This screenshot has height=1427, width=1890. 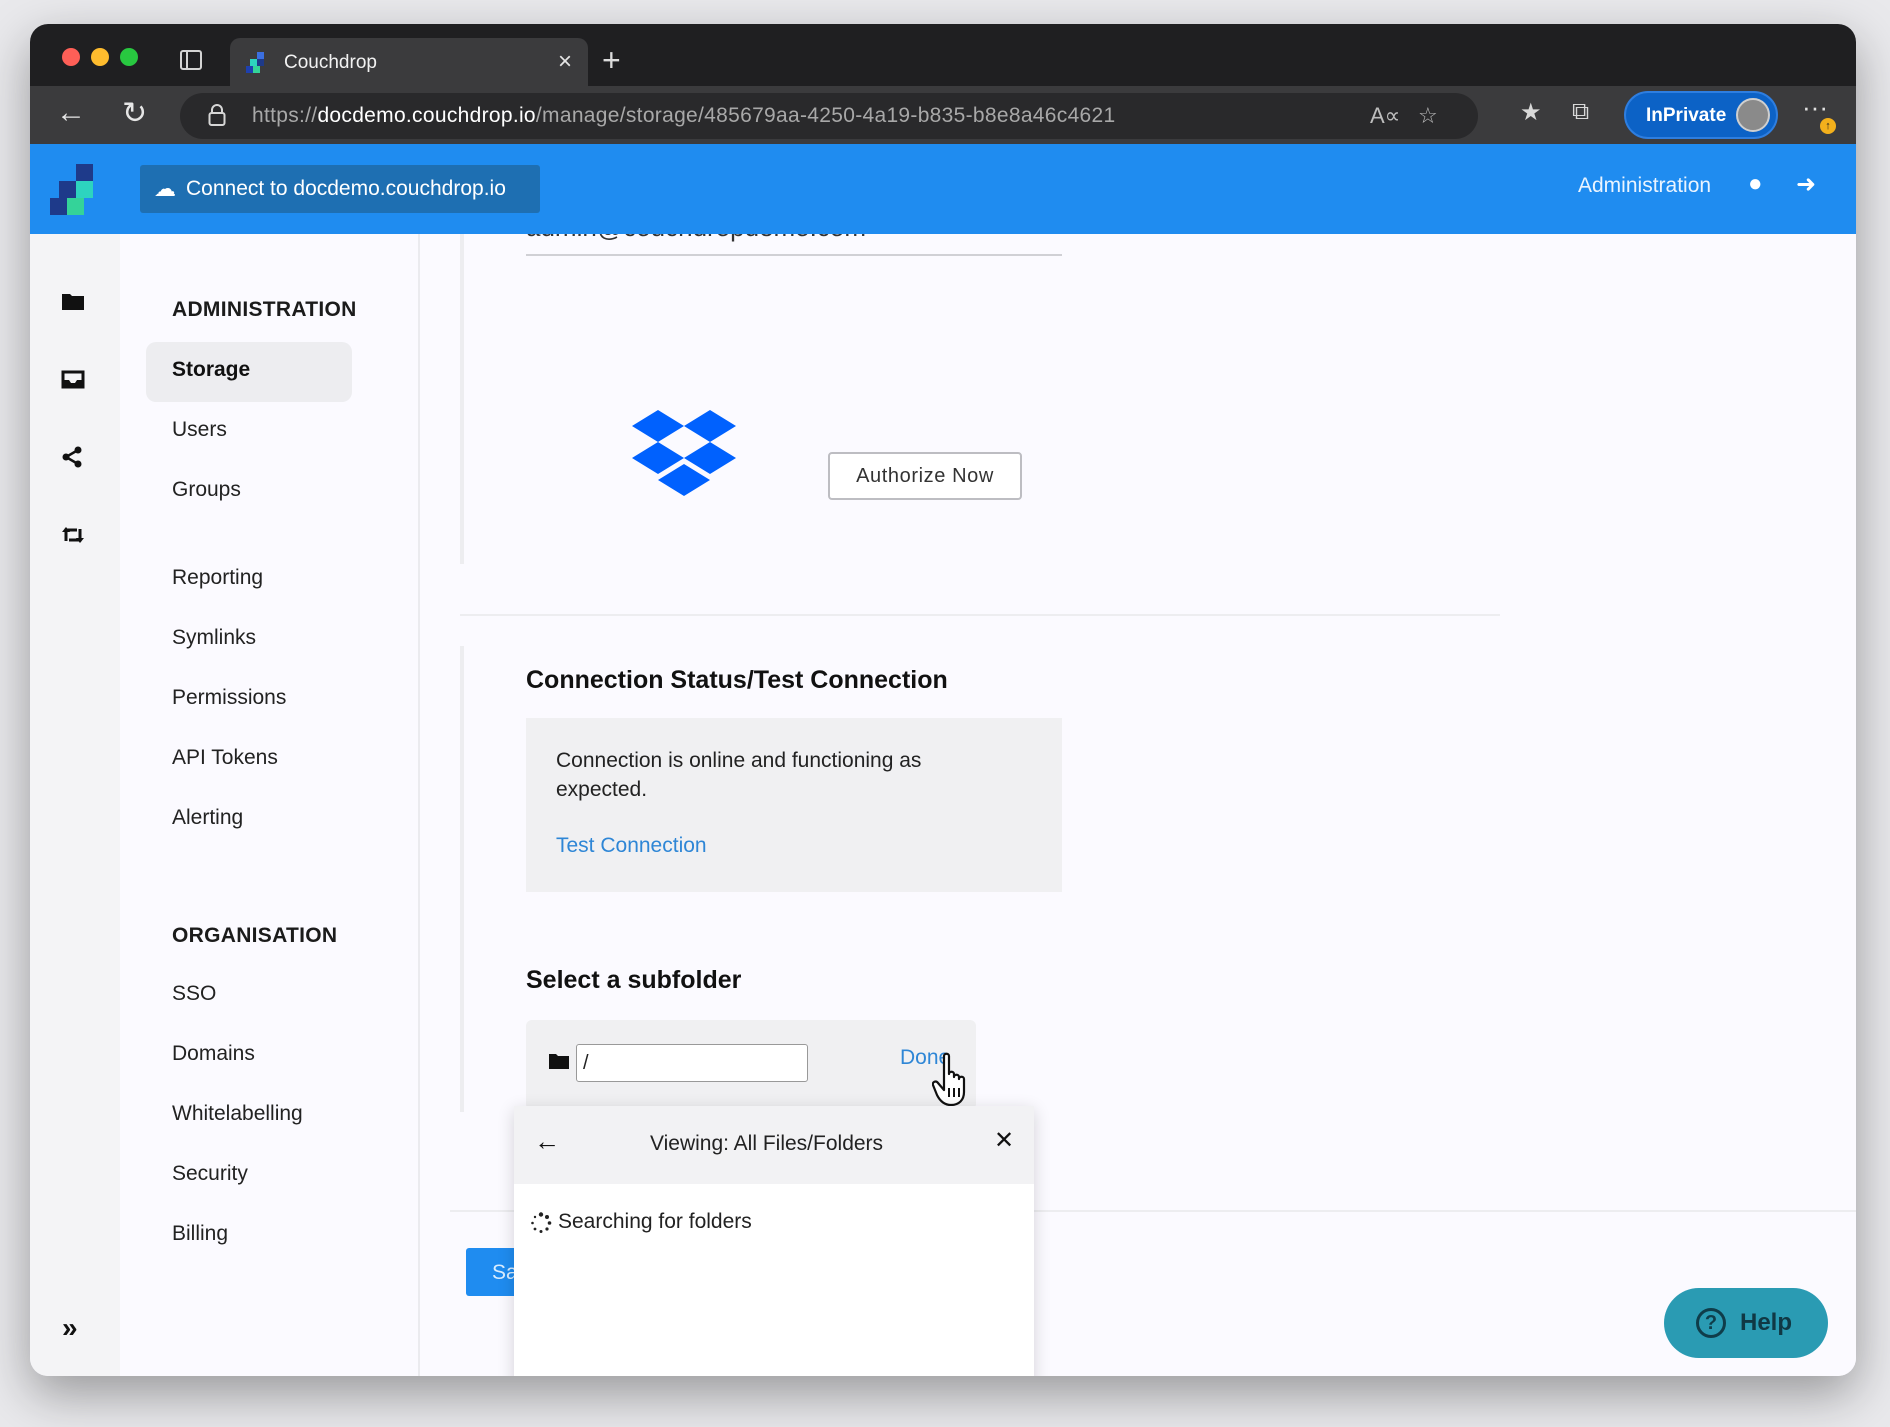 I want to click on close-window-button, so click(x=71, y=57).